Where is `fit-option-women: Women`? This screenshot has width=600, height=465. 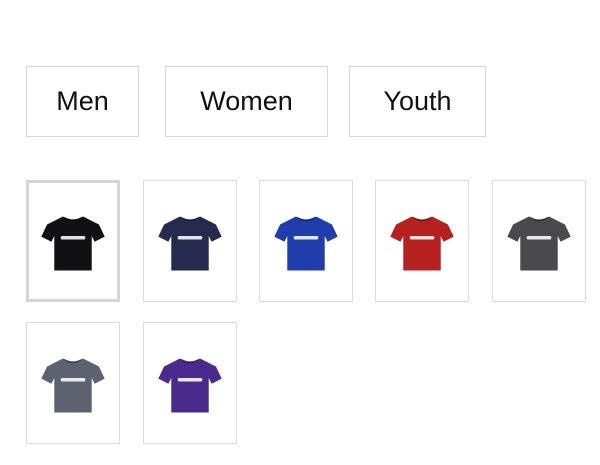 fit-option-women: Women is located at coordinates (246, 101).